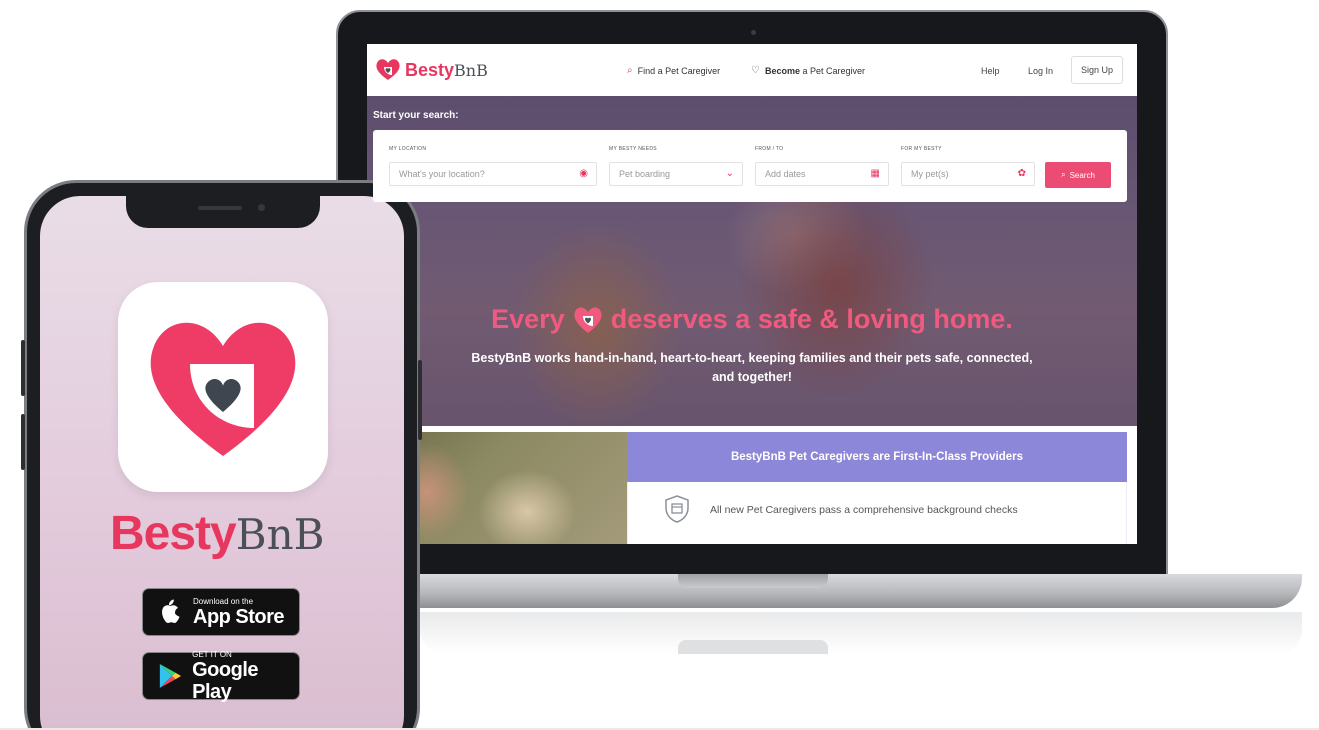  Describe the element at coordinates (755, 70) in the screenshot. I see `heart-outline-icon: ♡` at that location.